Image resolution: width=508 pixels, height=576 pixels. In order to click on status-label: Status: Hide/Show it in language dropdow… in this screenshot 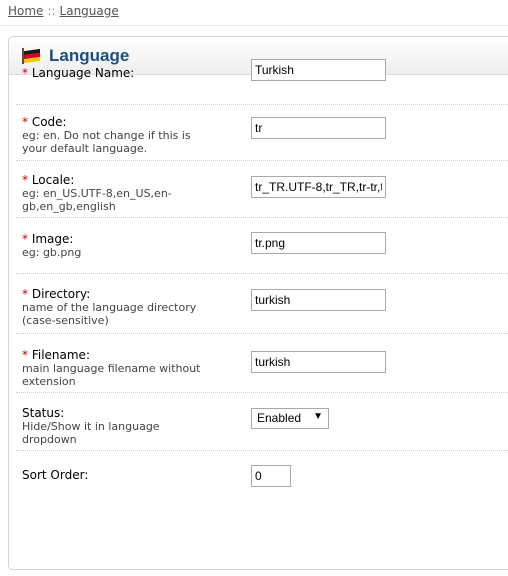, I will do `click(107, 426)`.